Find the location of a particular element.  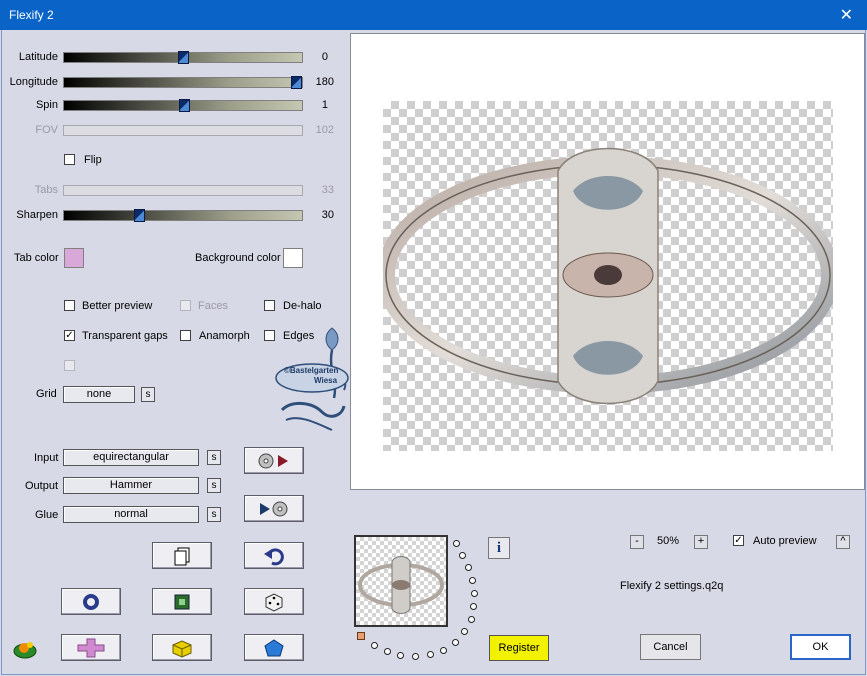

glue-select: normal is located at coordinates (131, 514).